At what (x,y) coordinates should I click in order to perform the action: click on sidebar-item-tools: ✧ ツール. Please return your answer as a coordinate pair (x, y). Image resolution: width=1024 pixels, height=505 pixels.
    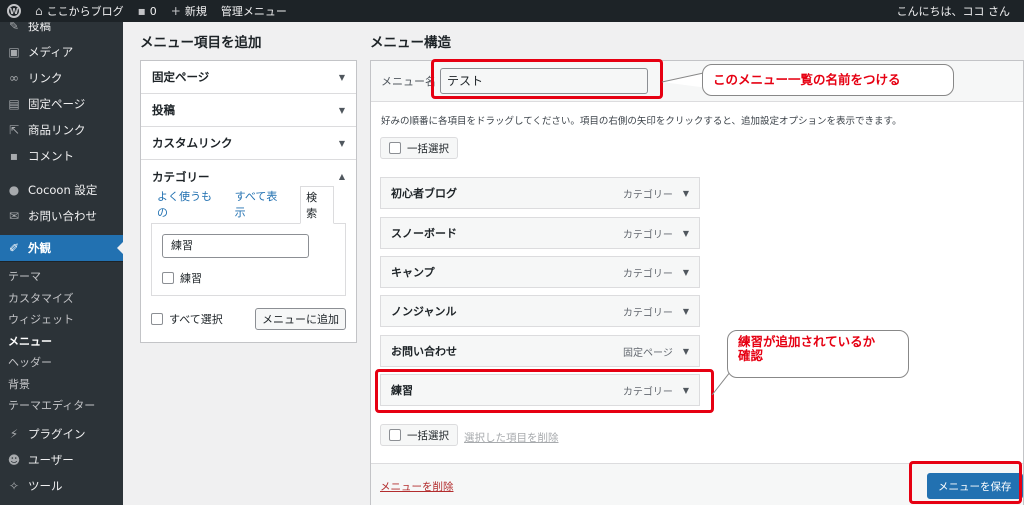
    Looking at the image, I should click on (61, 486).